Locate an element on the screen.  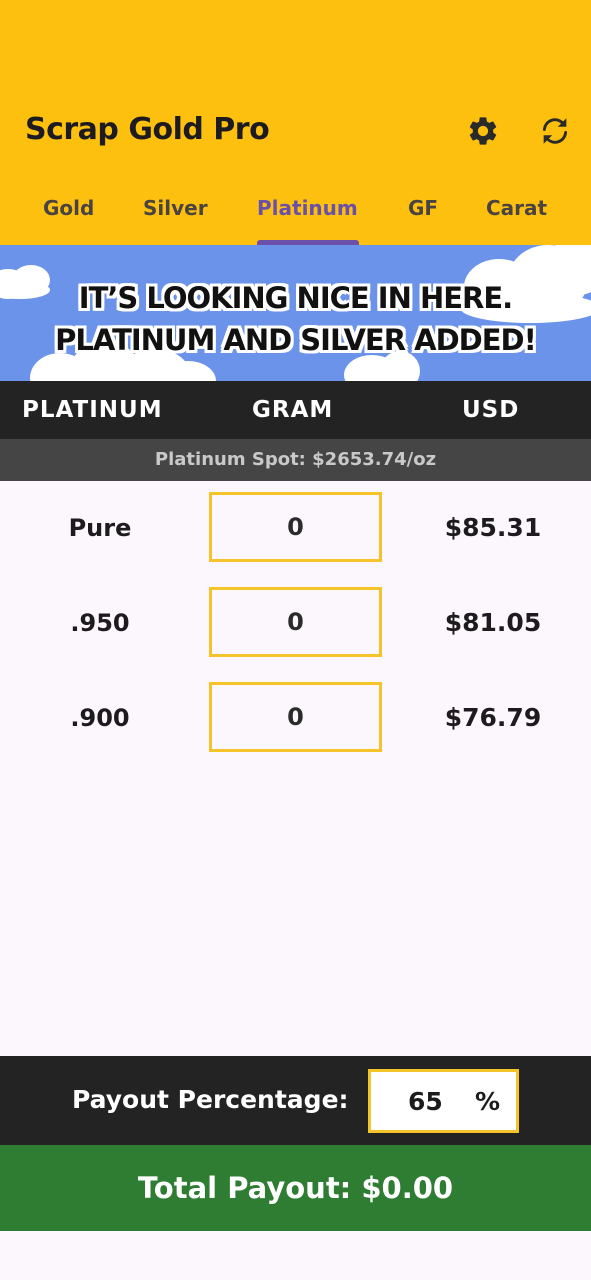
usd-value-pure: $85.31 is located at coordinates (493, 527).